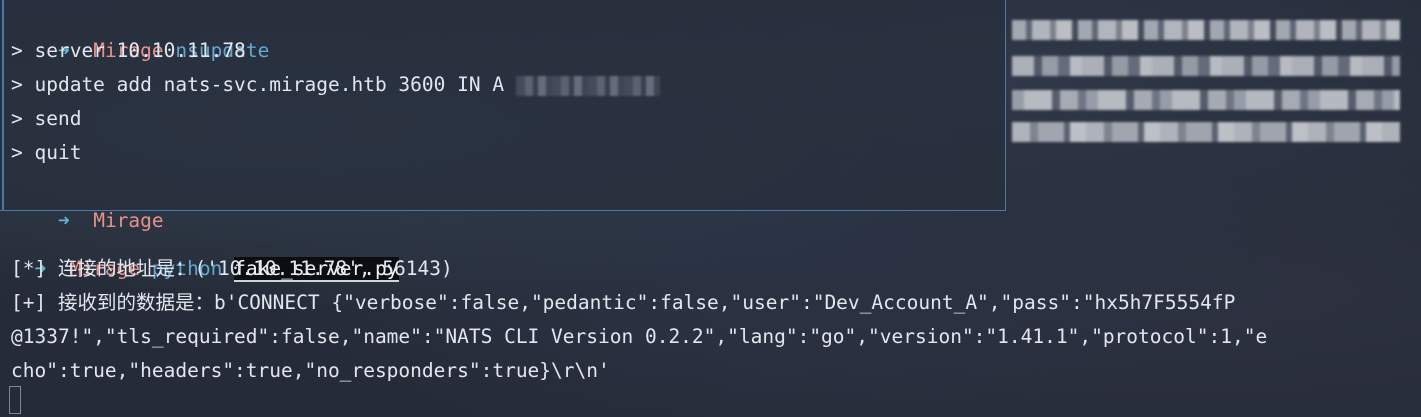  What do you see at coordinates (128, 50) in the screenshot?
I see `output-line: > server 10.10.11.78` at bounding box center [128, 50].